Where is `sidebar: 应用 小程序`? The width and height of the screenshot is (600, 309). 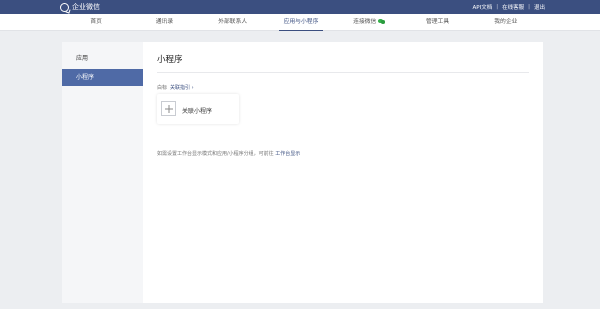 sidebar: 应用 小程序 is located at coordinates (102, 172).